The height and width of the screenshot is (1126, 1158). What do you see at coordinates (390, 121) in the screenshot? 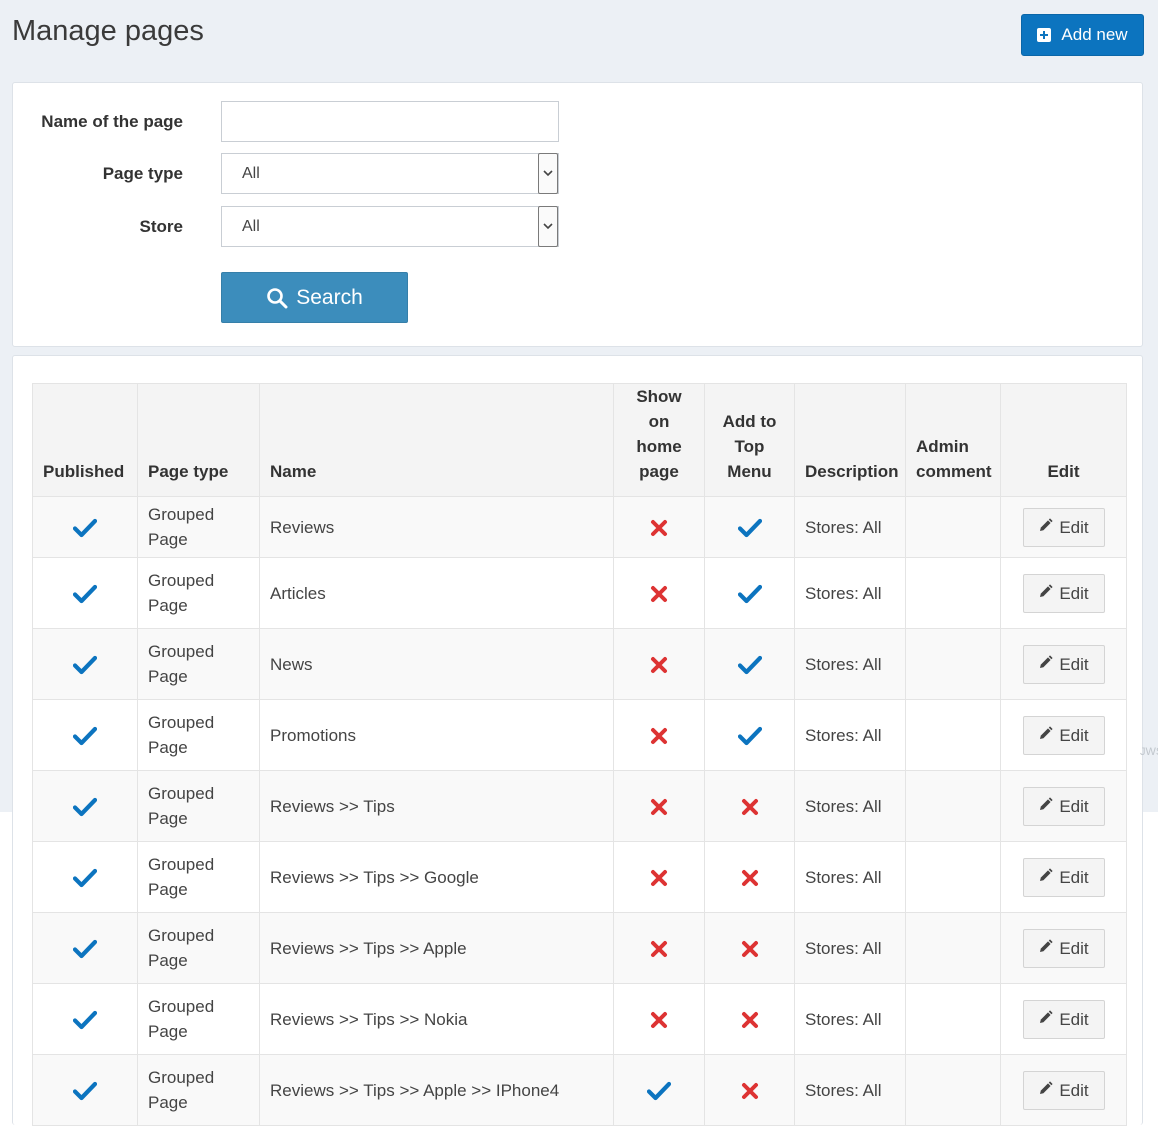
I see `name-of-page-input` at bounding box center [390, 121].